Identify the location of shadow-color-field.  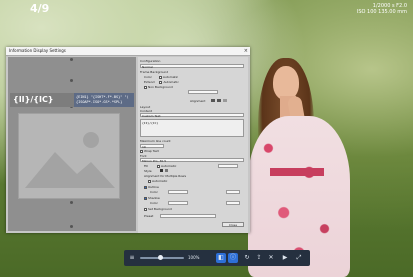
(178, 203).